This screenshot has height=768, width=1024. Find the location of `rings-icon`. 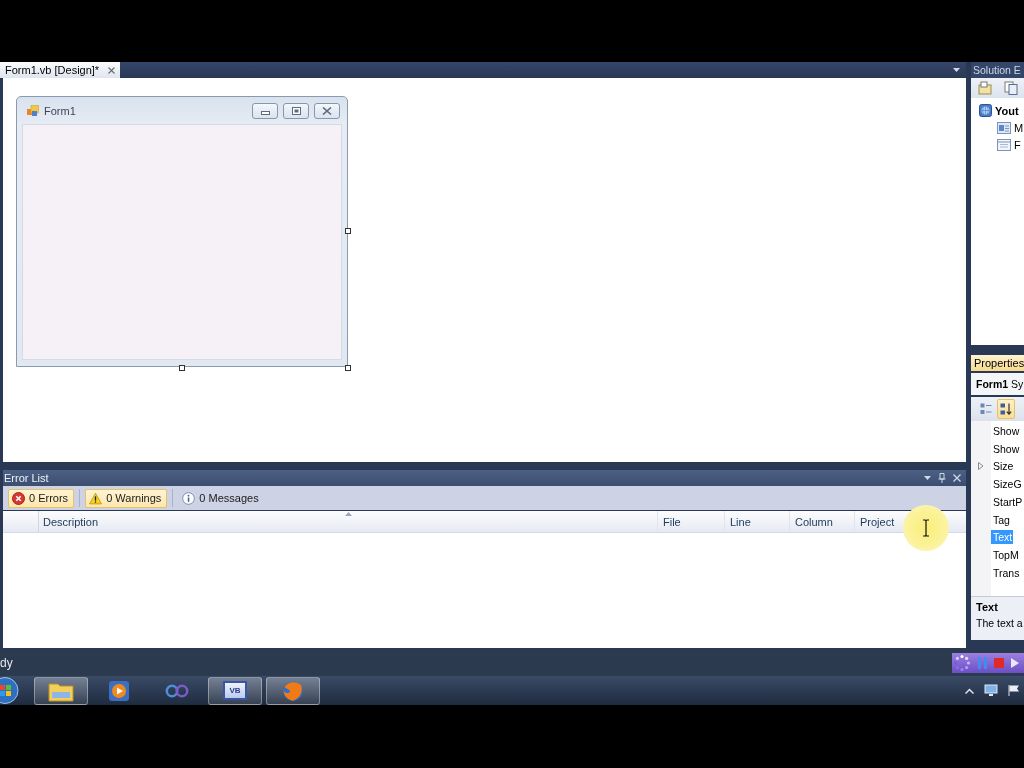

rings-icon is located at coordinates (177, 690).